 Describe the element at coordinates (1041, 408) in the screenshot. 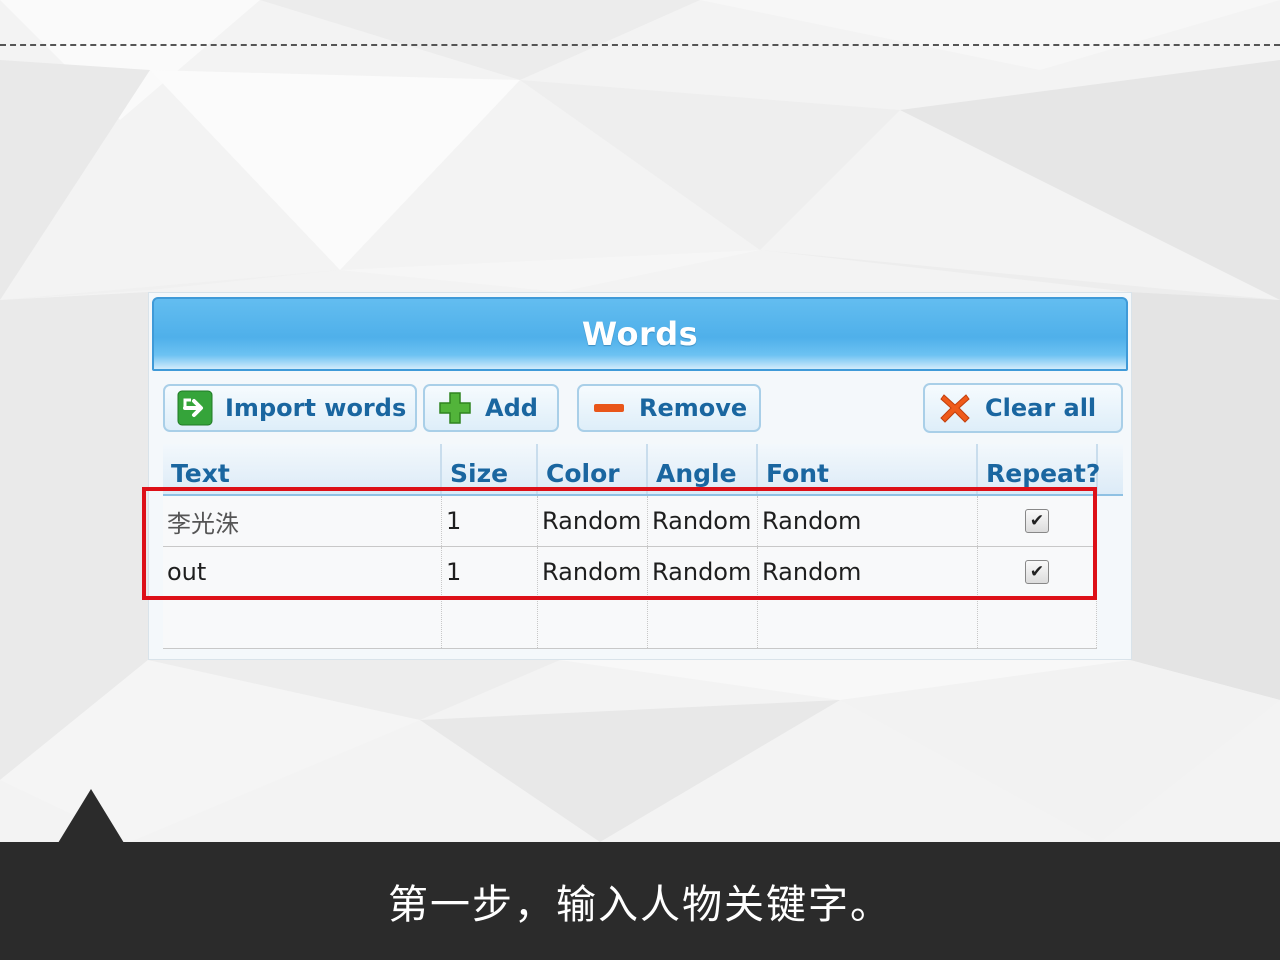

I see `clear-all-label: Clear all` at that location.